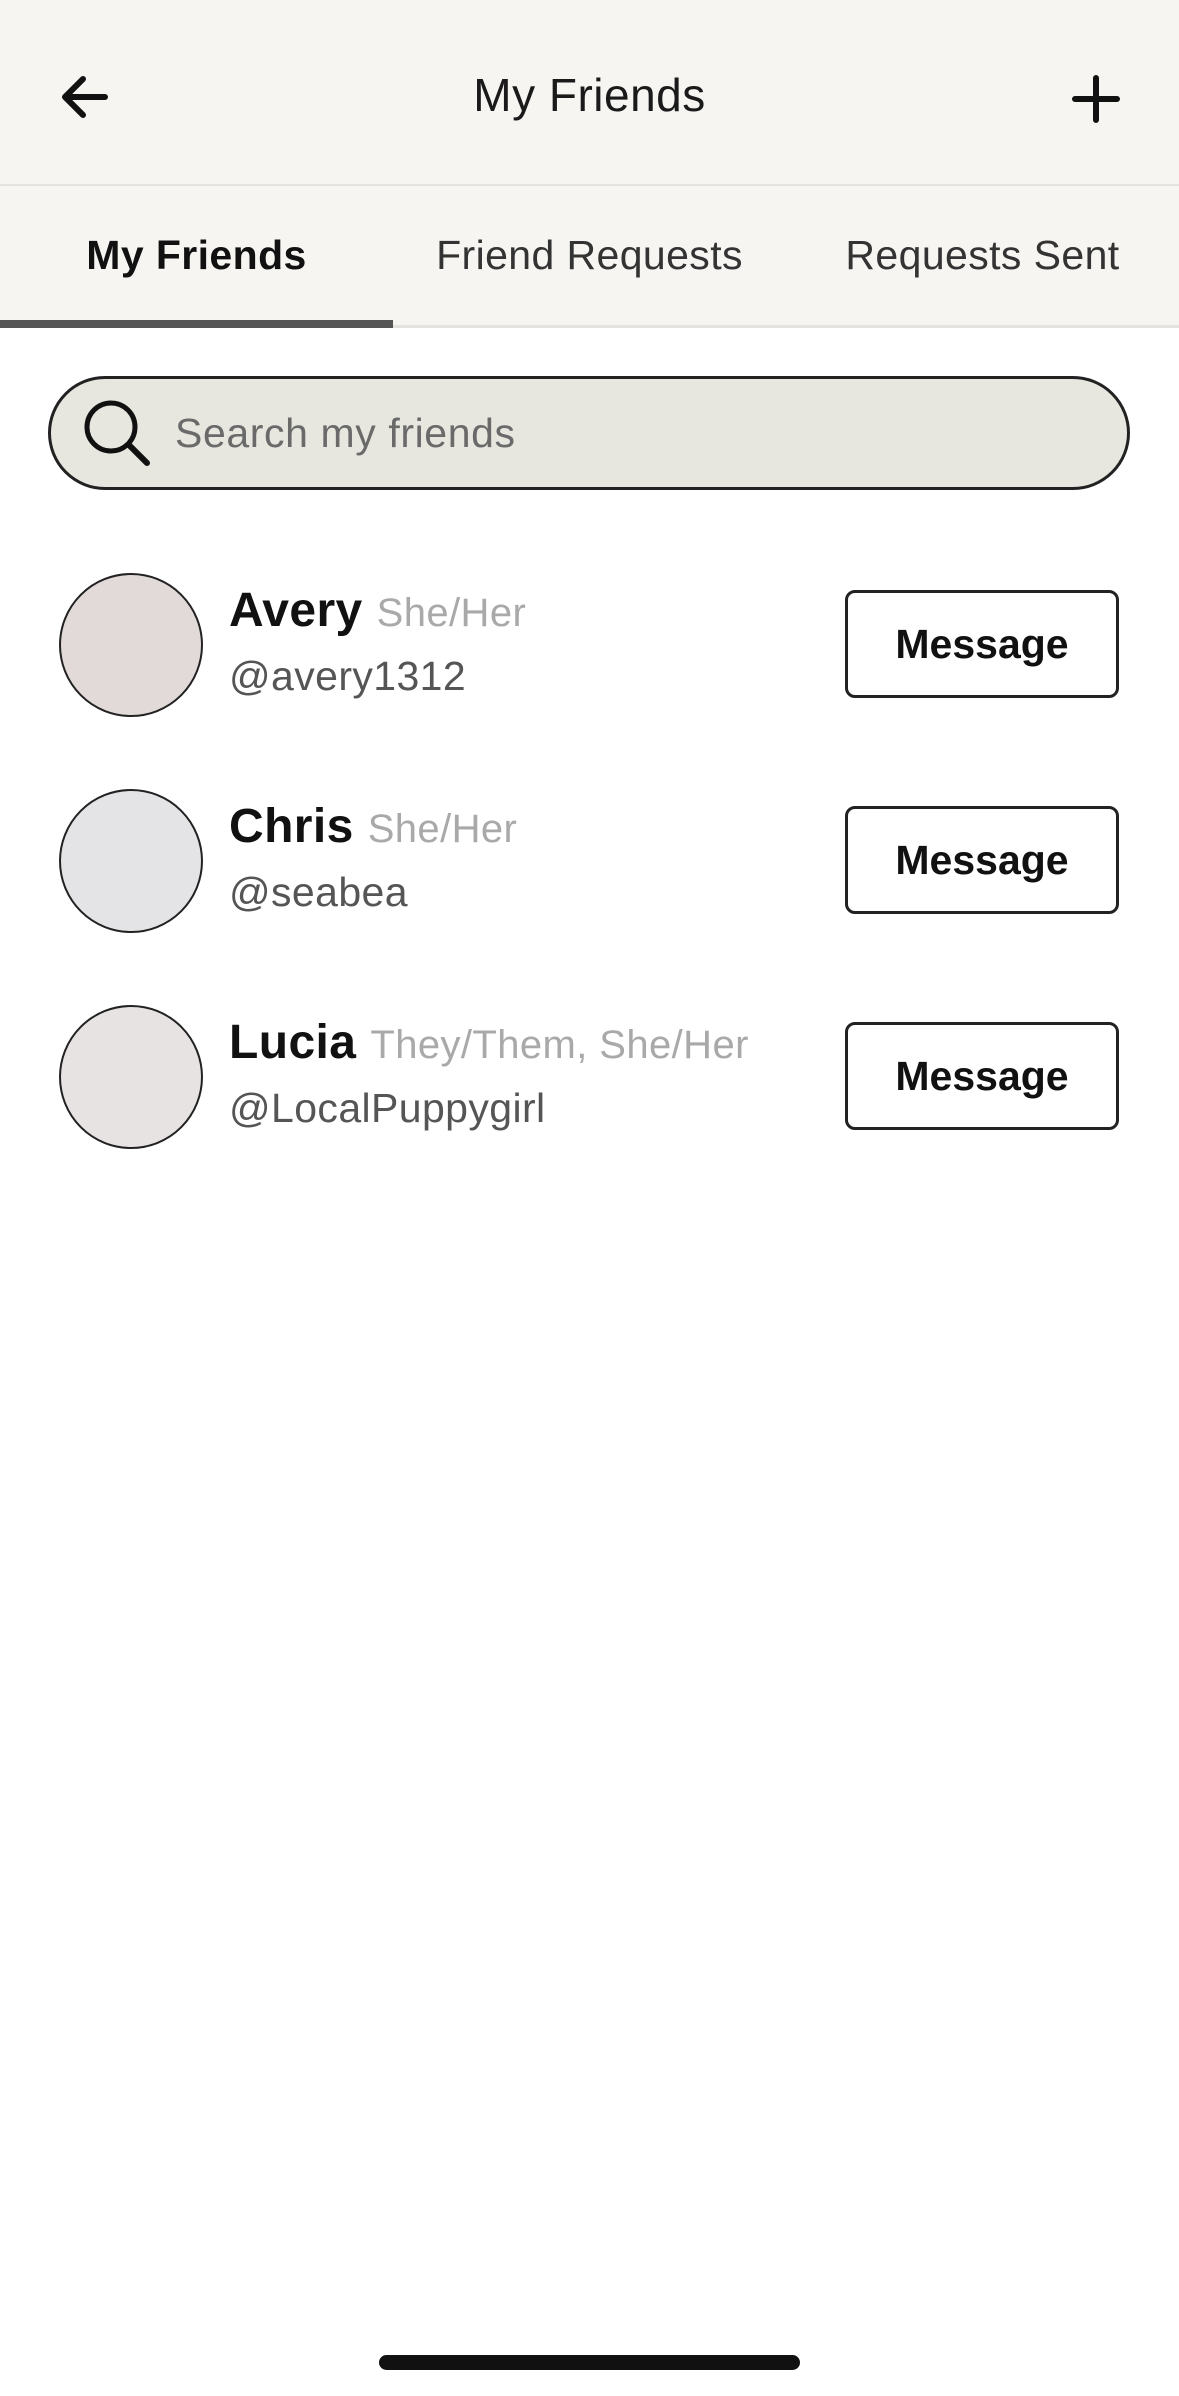 Image resolution: width=1179 pixels, height=2396 pixels. I want to click on friends-tab-bar: My Friends Friend Requests Requests Sent, so click(589, 257).